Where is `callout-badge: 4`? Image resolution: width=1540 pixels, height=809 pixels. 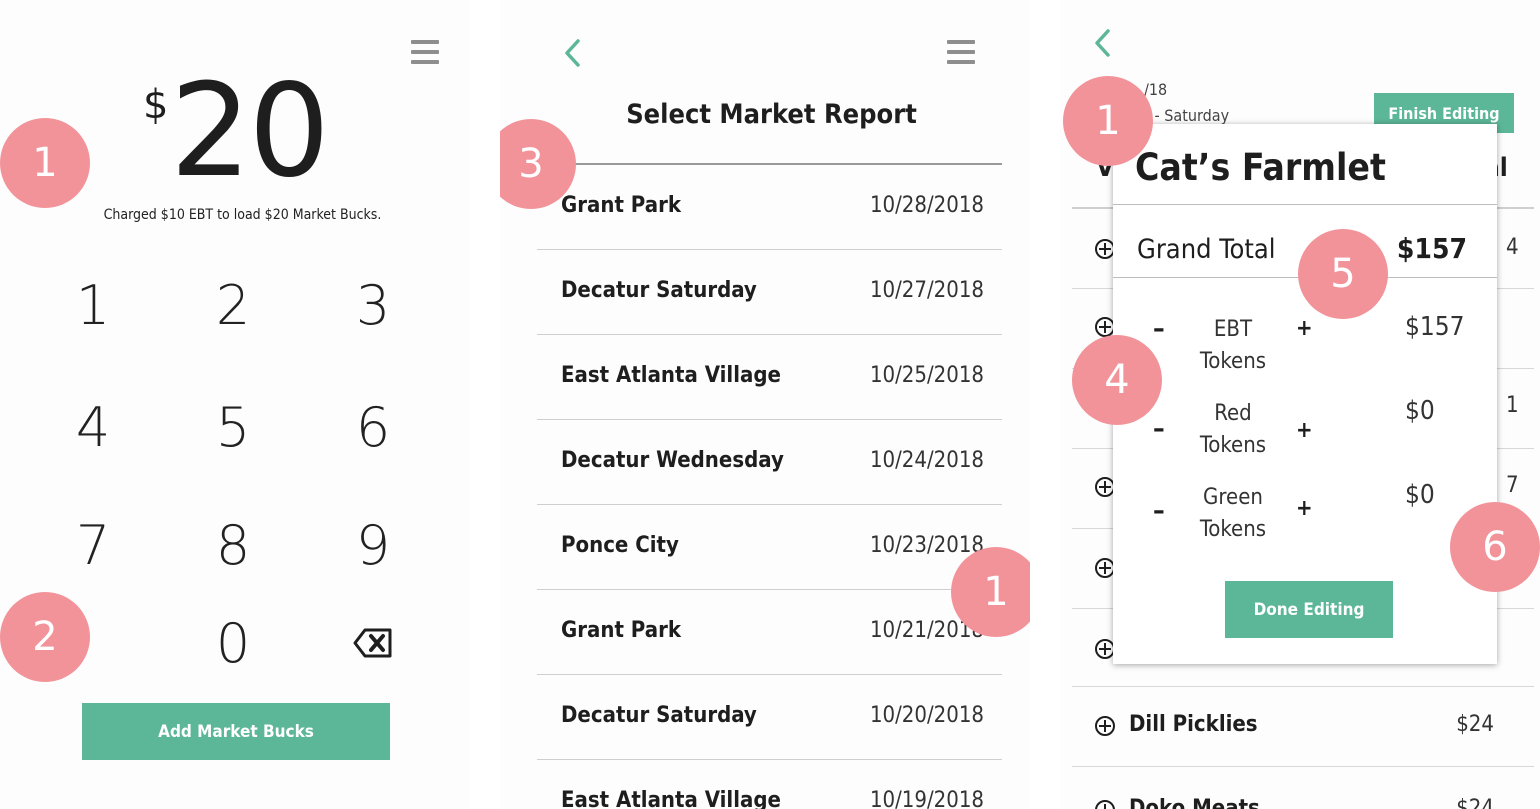
callout-badge: 4 is located at coordinates (1117, 380).